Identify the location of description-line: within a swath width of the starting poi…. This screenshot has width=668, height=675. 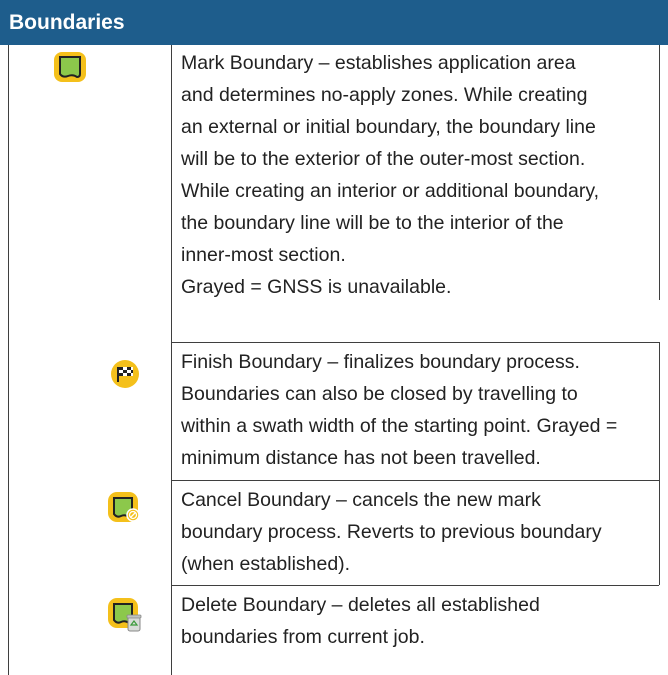
(399, 426).